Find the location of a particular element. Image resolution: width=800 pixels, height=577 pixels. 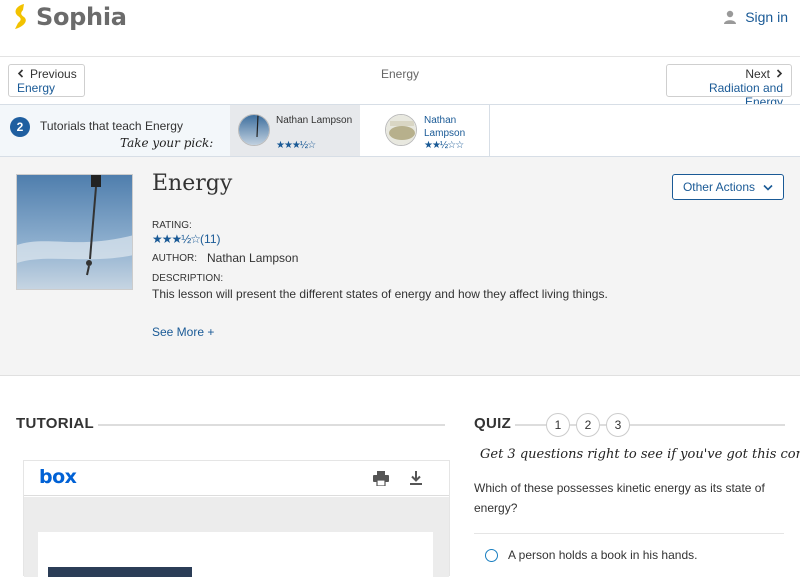

author-label: AUTHOR: is located at coordinates (174, 258).